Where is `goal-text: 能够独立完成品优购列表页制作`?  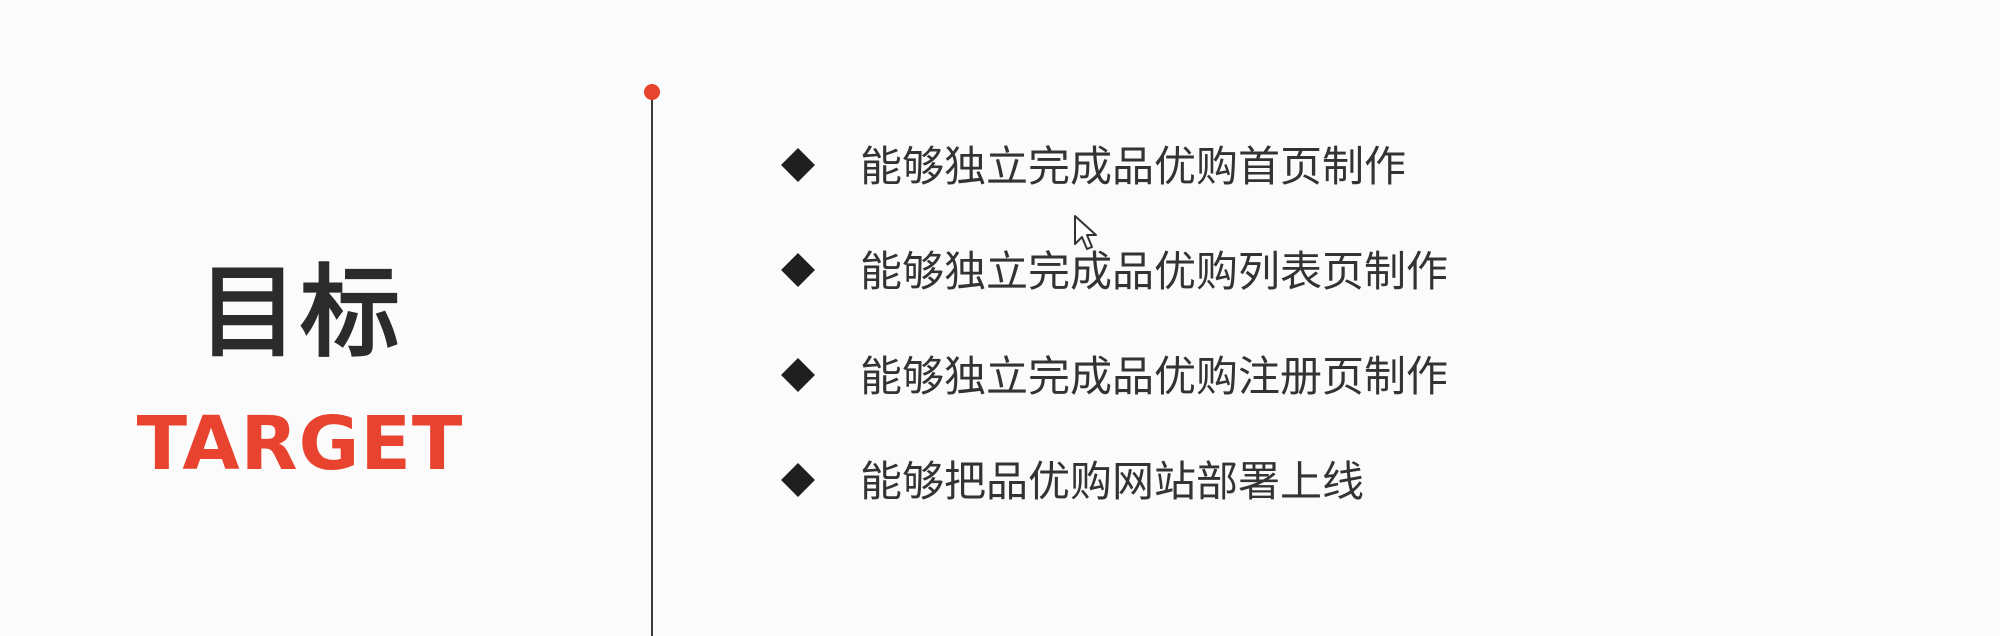 goal-text: 能够独立完成品优购列表页制作 is located at coordinates (1154, 271).